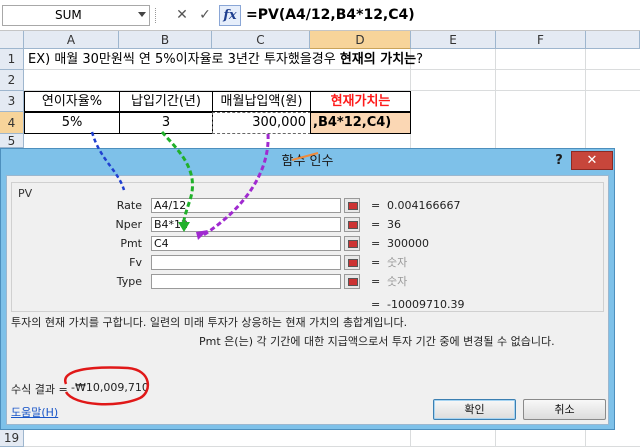  What do you see at coordinates (453, 40) in the screenshot?
I see `column-header-e: E` at bounding box center [453, 40].